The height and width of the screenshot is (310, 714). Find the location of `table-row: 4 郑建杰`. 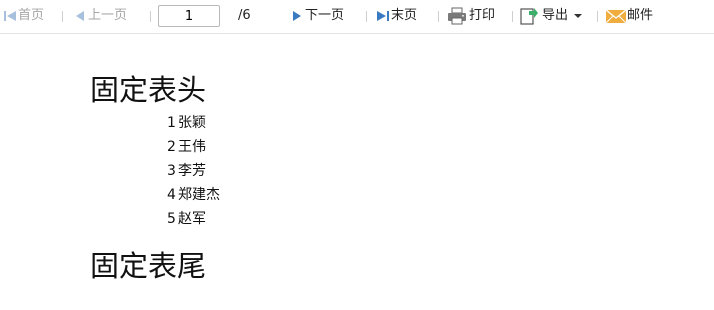

table-row: 4 郑建杰 is located at coordinates (193, 195).